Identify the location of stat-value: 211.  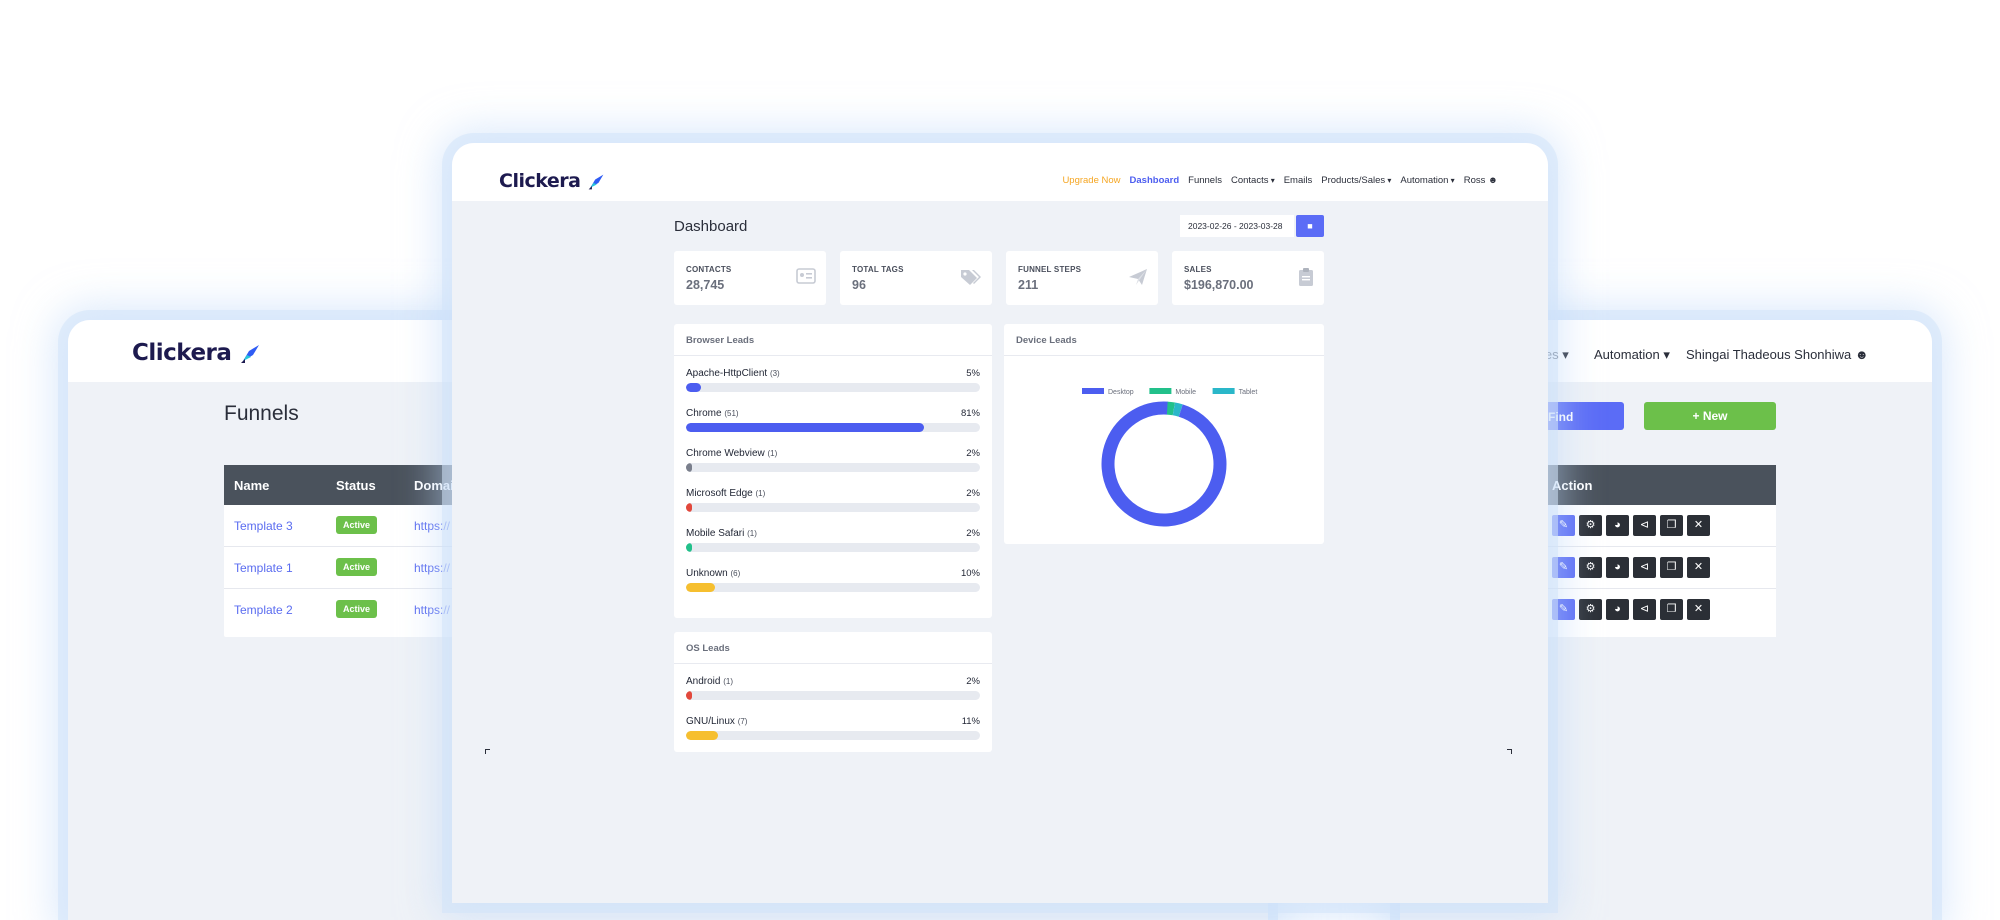
(1028, 285).